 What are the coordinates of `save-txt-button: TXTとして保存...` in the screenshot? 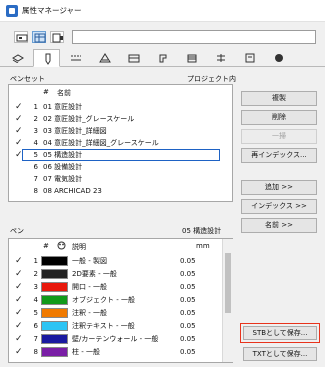 It's located at (280, 354).